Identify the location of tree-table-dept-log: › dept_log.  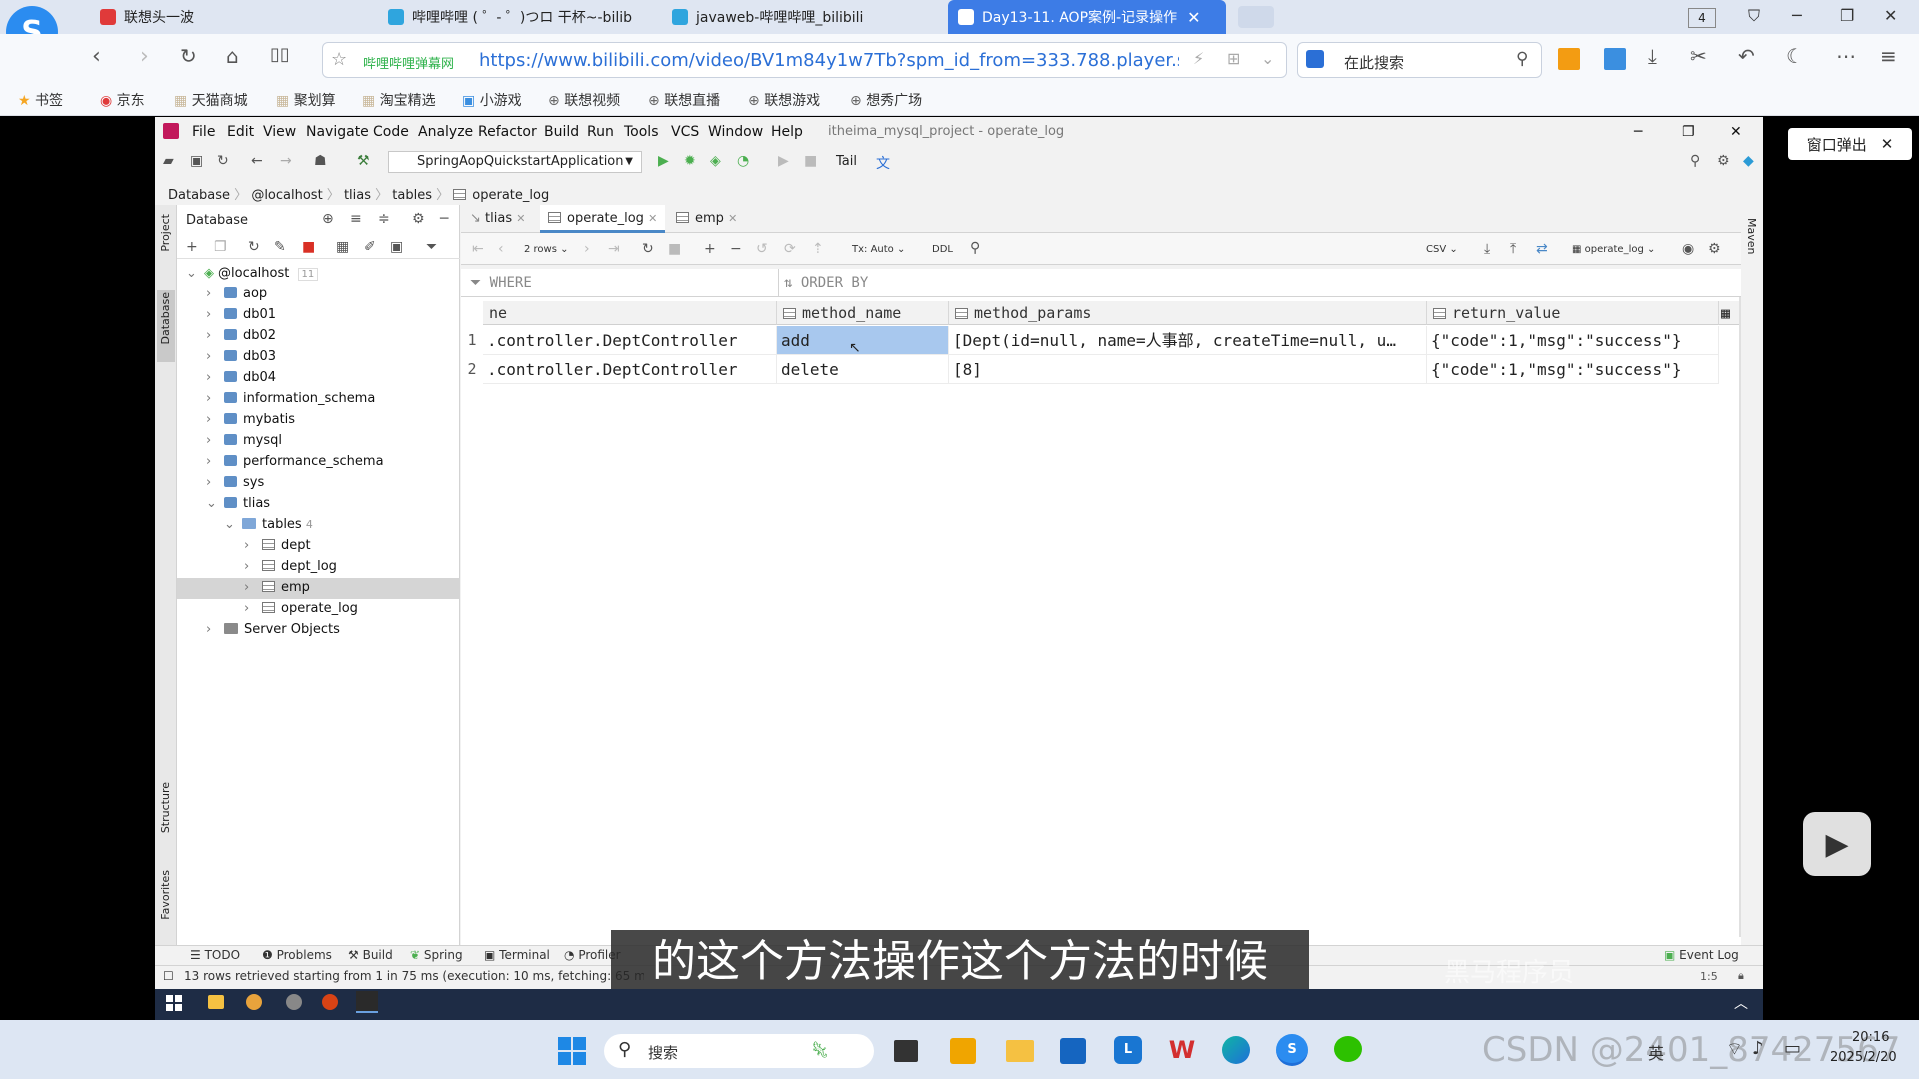
(290, 566).